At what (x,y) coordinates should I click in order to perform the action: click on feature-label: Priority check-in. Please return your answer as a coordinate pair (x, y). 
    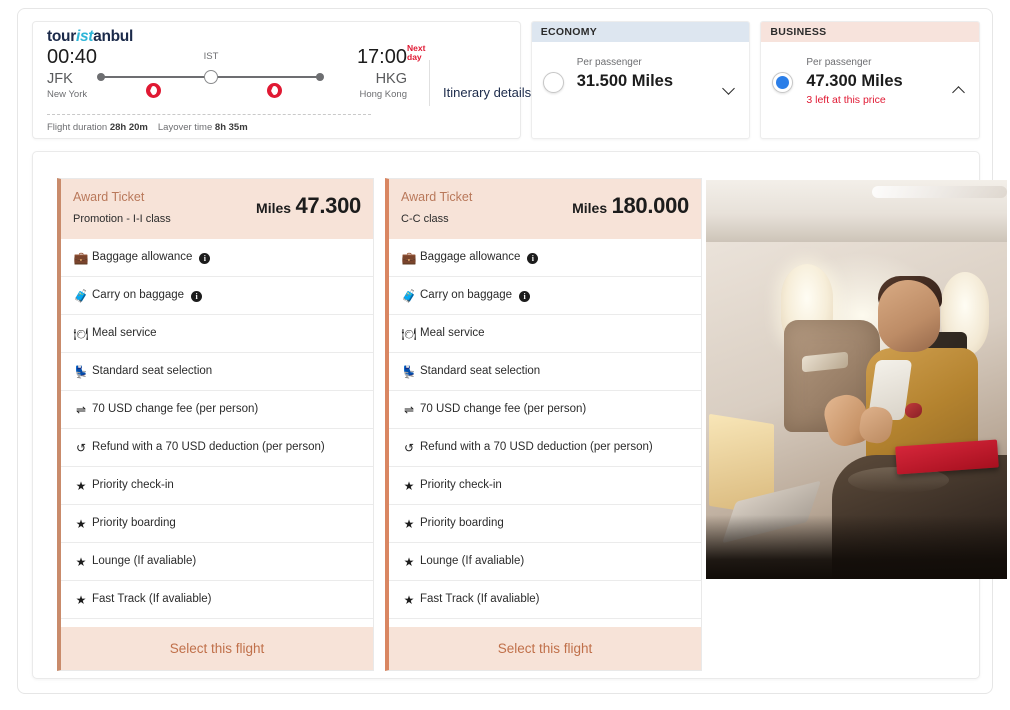
    Looking at the image, I should click on (133, 485).